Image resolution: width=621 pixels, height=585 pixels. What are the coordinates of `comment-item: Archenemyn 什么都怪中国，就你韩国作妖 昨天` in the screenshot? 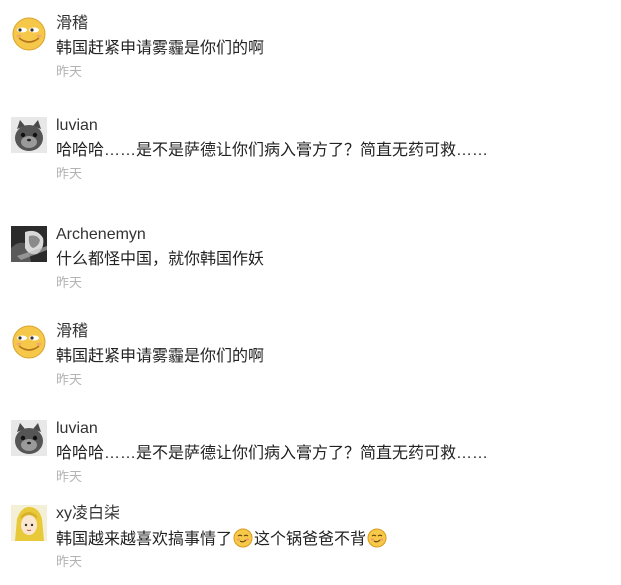 It's located at (310, 266).